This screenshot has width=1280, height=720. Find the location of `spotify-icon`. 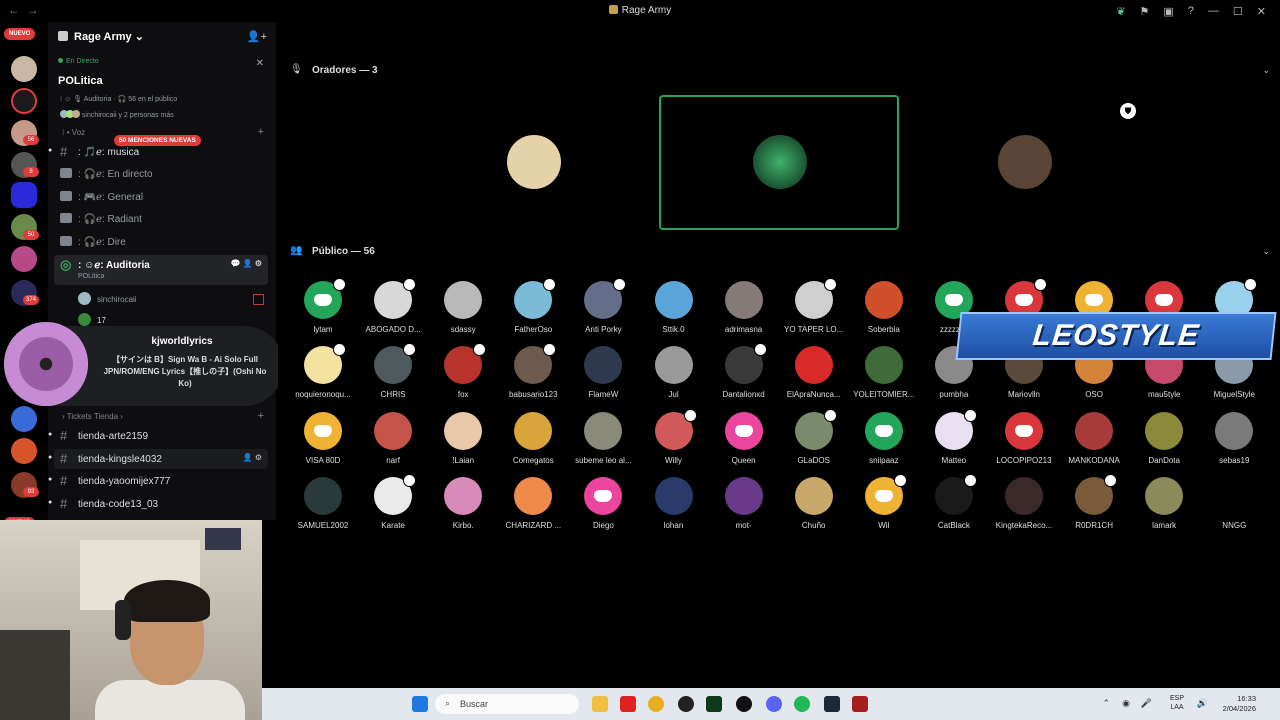

spotify-icon is located at coordinates (802, 704).